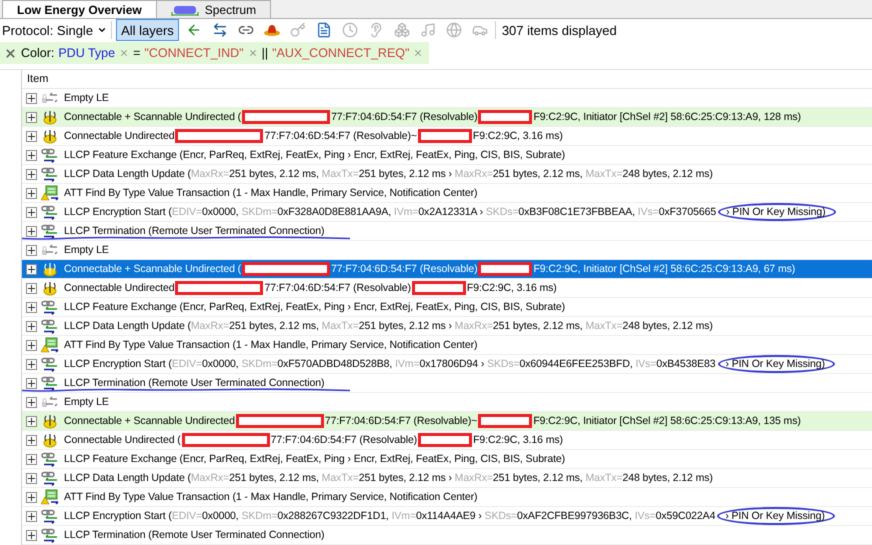 The height and width of the screenshot is (545, 872). Describe the element at coordinates (667, 421) in the screenshot. I see `row-text: F9:C2:9C, Initiator [ChSel #2] 58:6C:25:C9:13:A9, 135 ms)` at that location.